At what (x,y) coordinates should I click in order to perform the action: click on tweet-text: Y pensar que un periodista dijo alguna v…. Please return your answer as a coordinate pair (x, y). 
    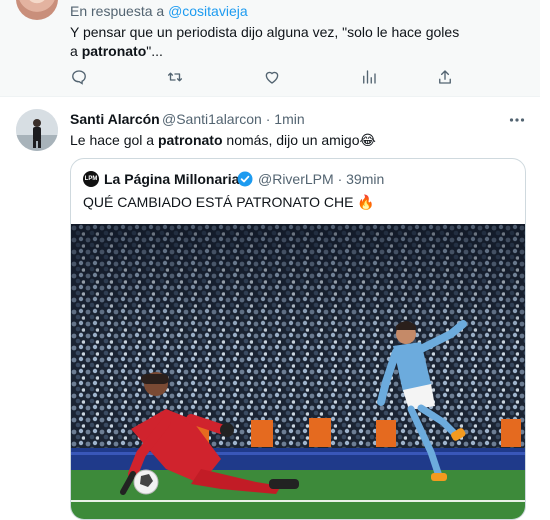
    Looking at the image, I should click on (270, 42).